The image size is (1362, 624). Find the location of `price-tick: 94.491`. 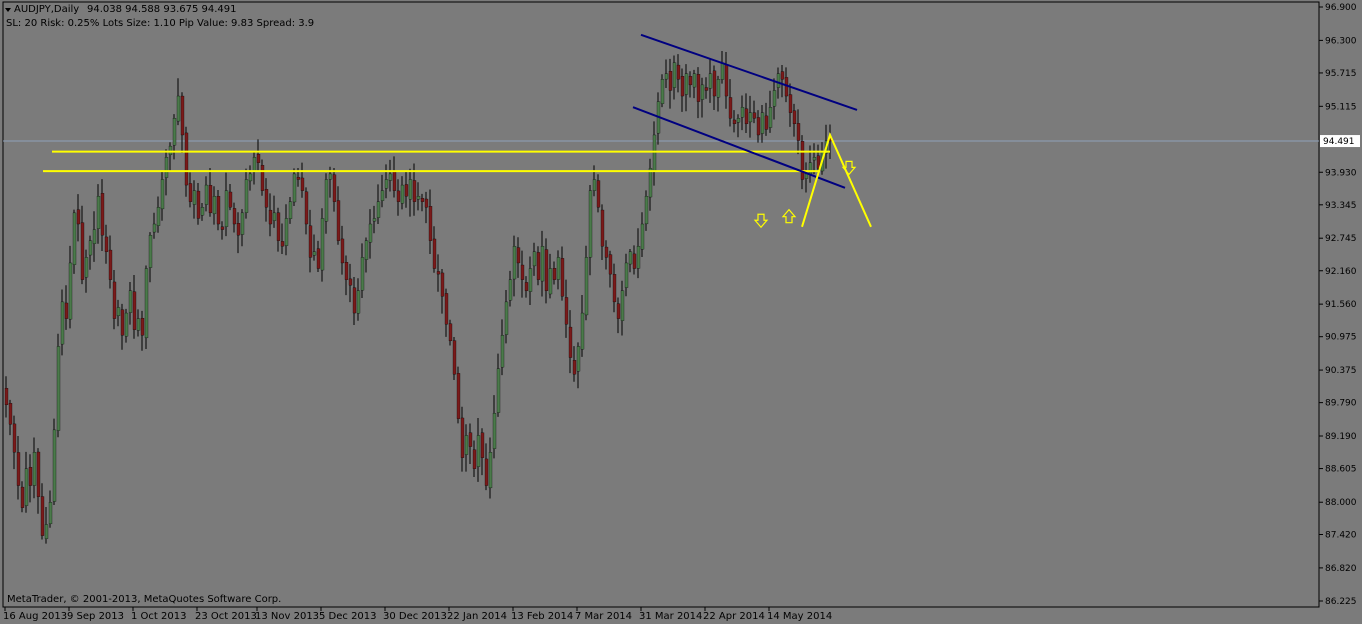

price-tick: 94.491 is located at coordinates (1339, 142).